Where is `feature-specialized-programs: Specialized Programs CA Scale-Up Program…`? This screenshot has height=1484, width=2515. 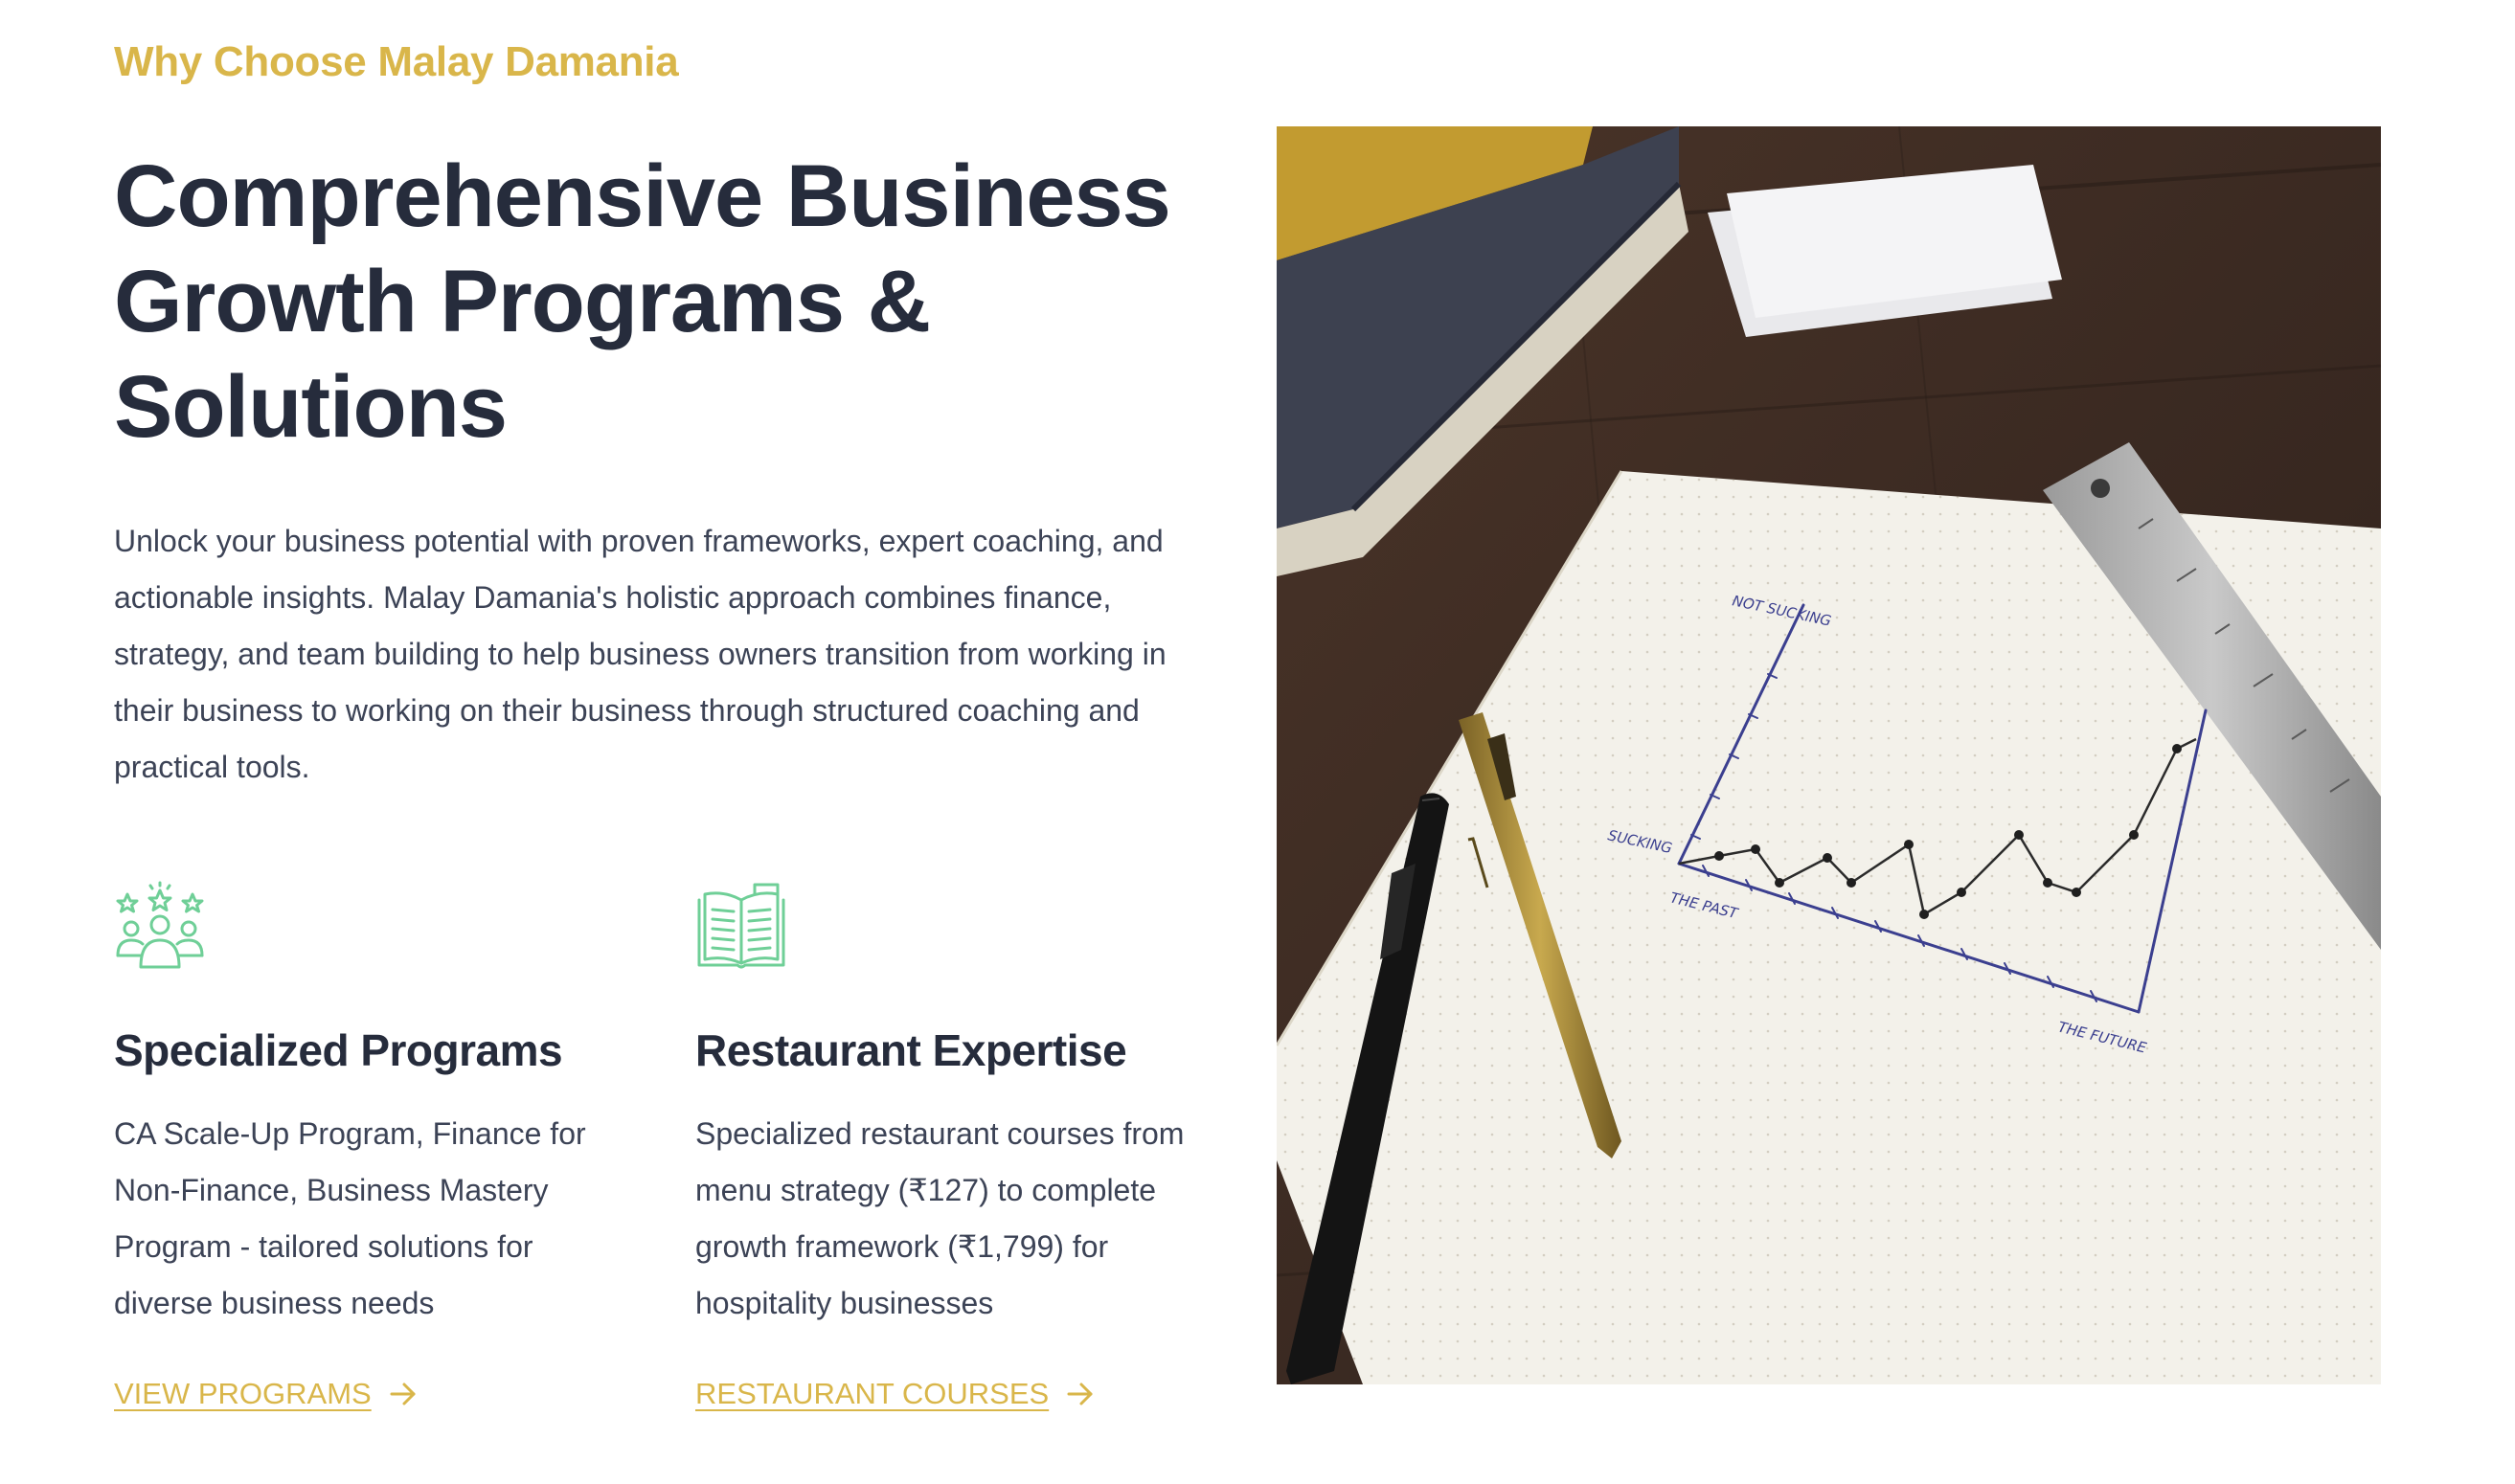
feature-specialized-programs: Specialized Programs CA Scale-Up Program… is located at coordinates (372, 1145).